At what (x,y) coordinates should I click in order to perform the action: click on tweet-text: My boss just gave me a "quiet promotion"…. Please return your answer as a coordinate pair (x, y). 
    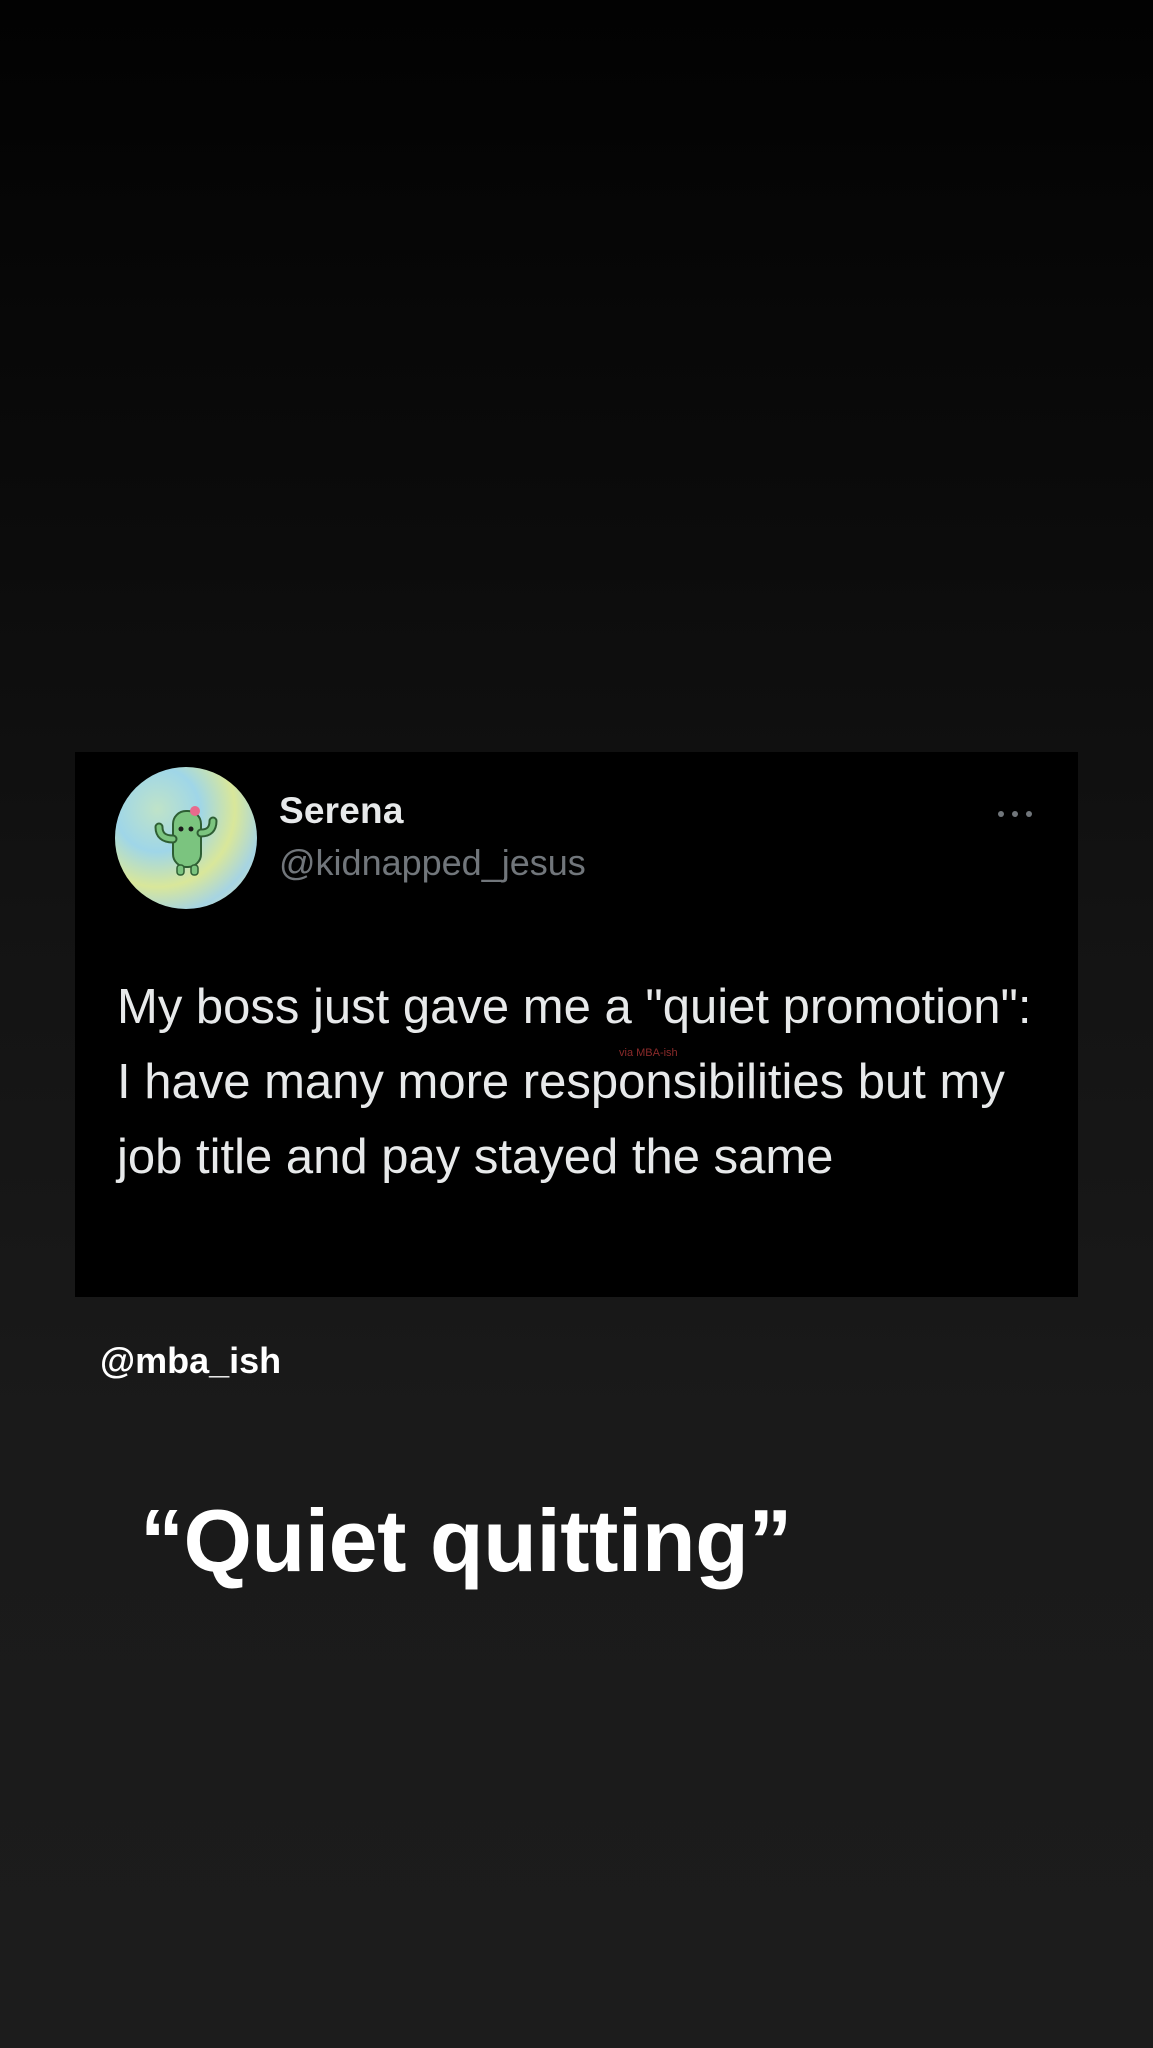
    Looking at the image, I should click on (574, 1082).